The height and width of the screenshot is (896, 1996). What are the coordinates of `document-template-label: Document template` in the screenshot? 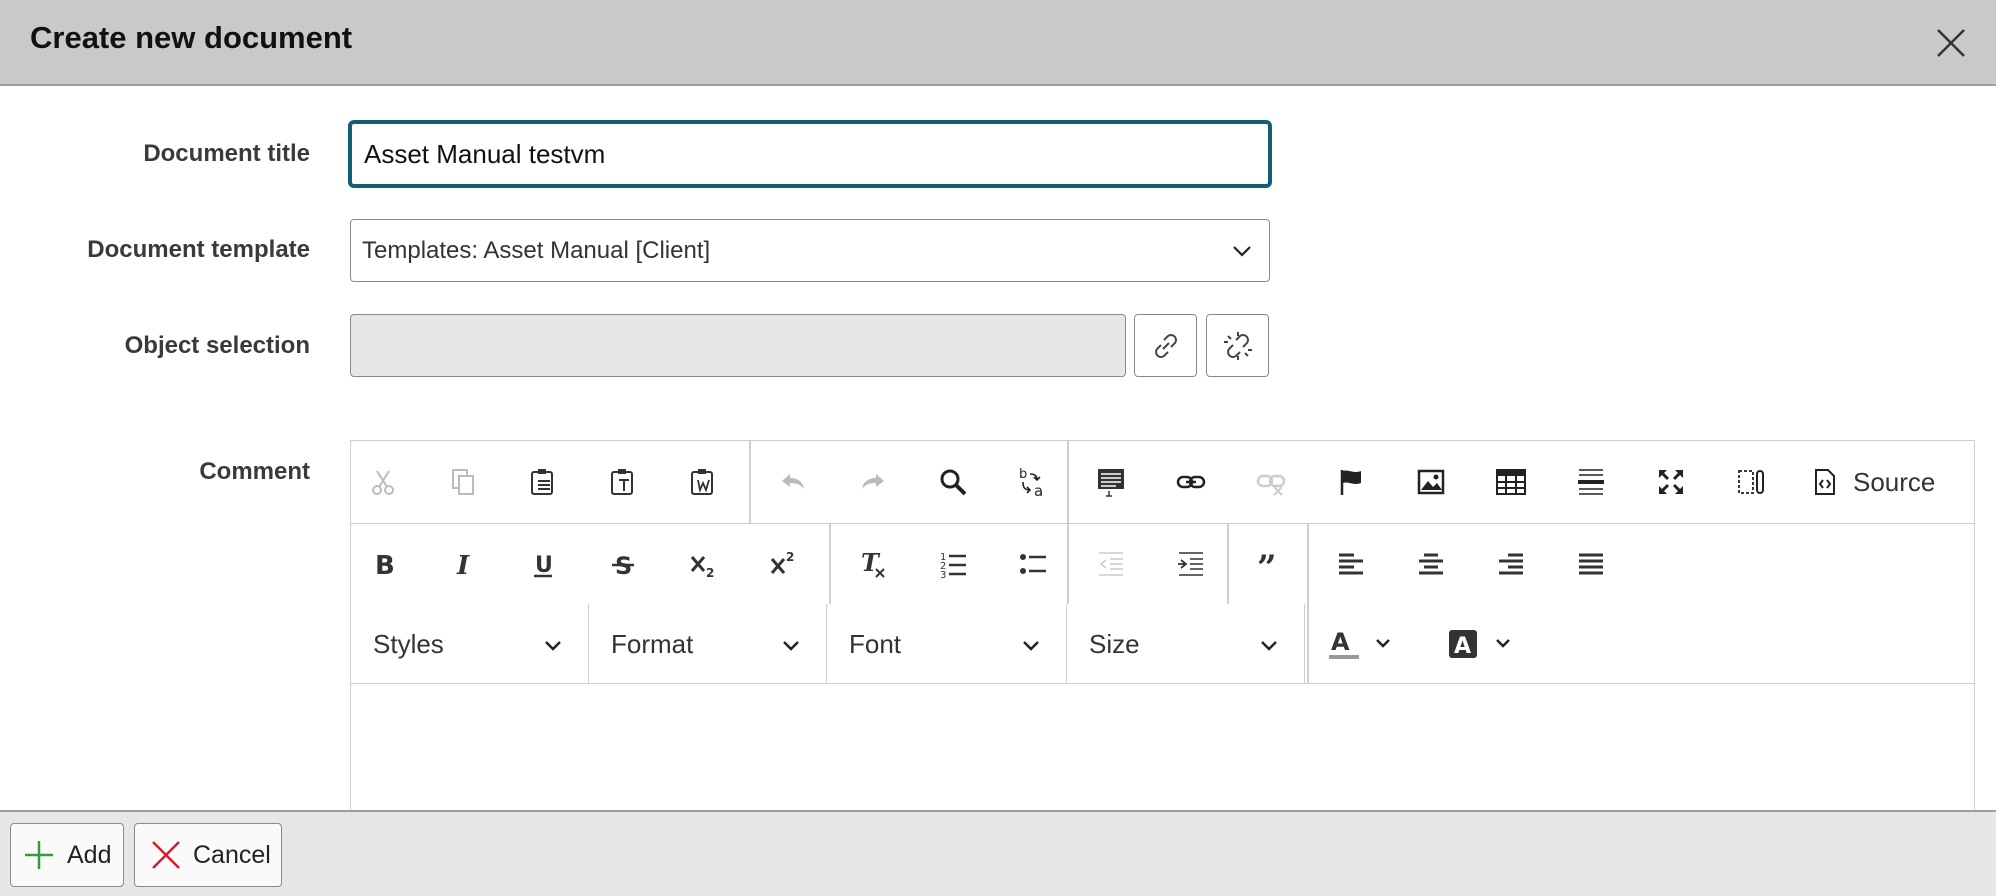 It's located at (198, 249).